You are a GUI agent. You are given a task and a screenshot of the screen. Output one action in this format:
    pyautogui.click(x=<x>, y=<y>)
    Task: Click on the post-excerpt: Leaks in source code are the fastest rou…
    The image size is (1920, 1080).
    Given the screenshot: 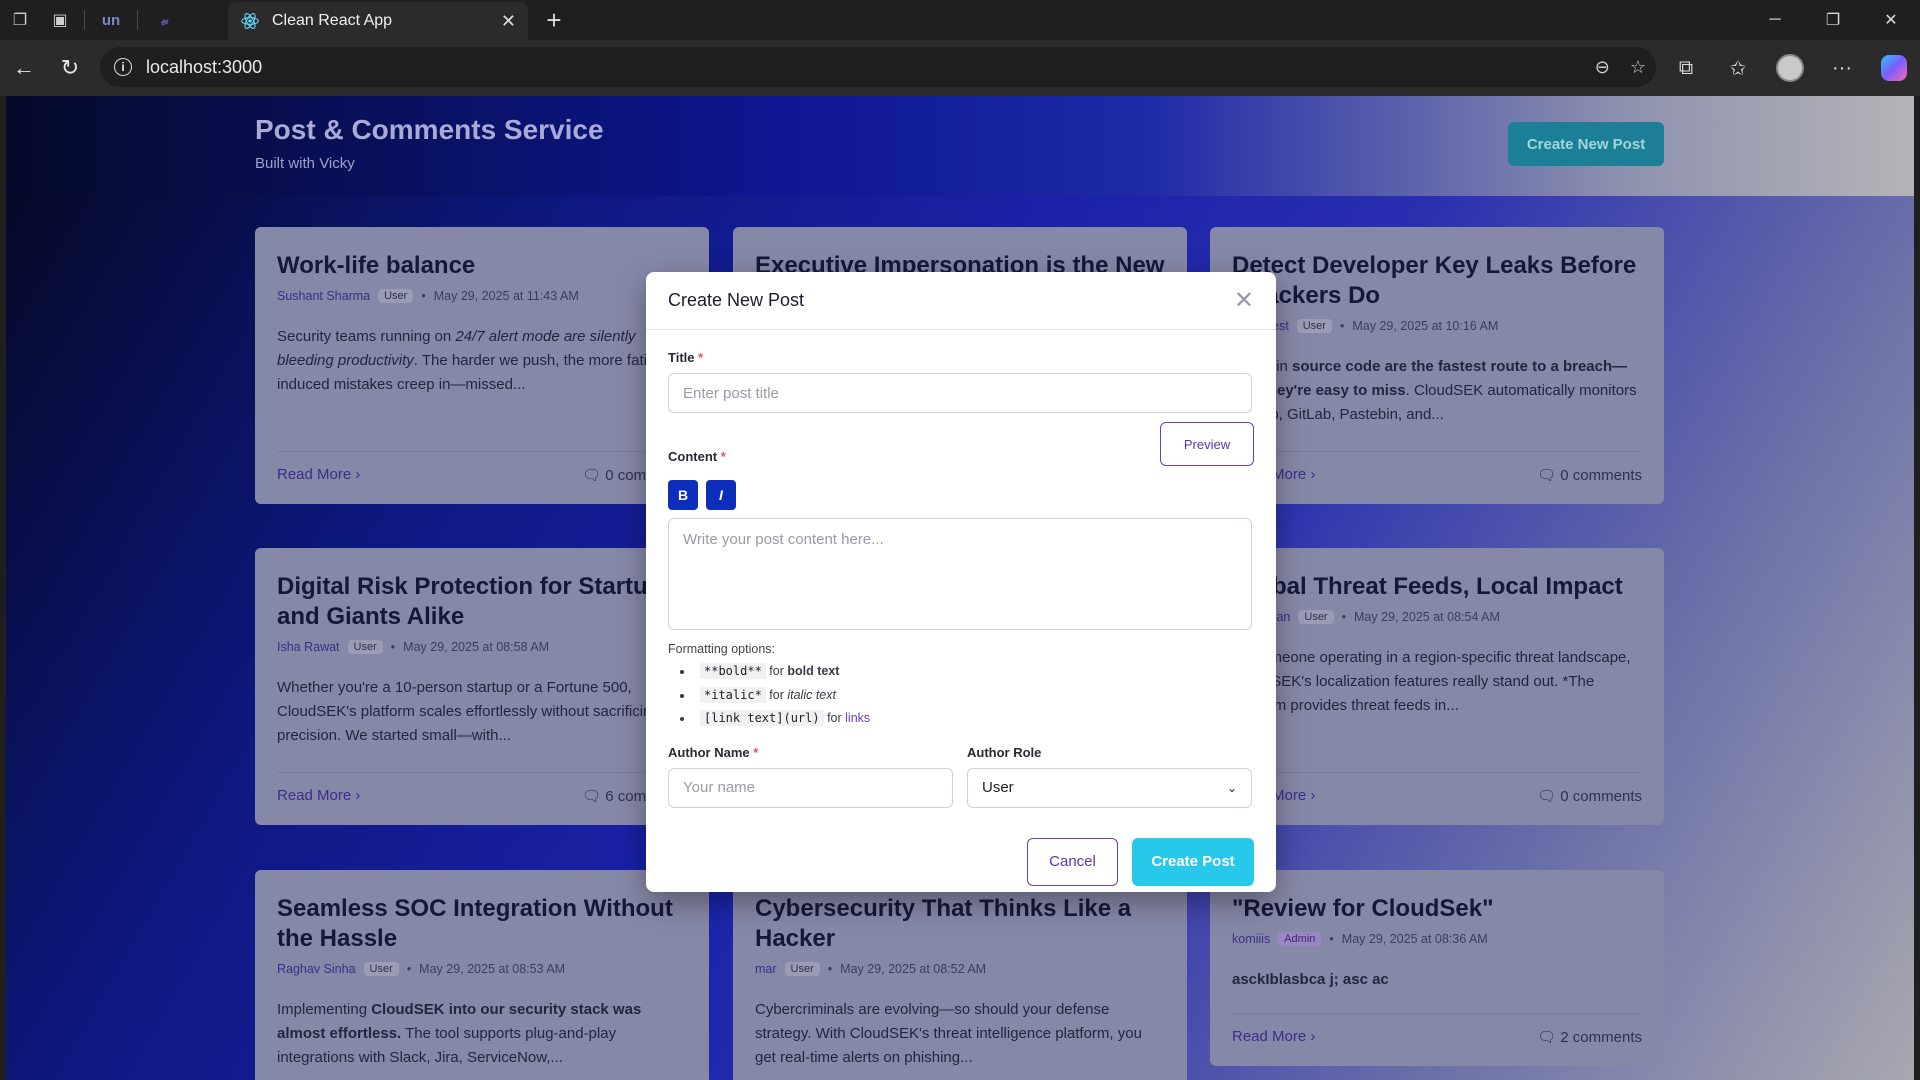 What is the action you would take?
    pyautogui.click(x=1434, y=390)
    